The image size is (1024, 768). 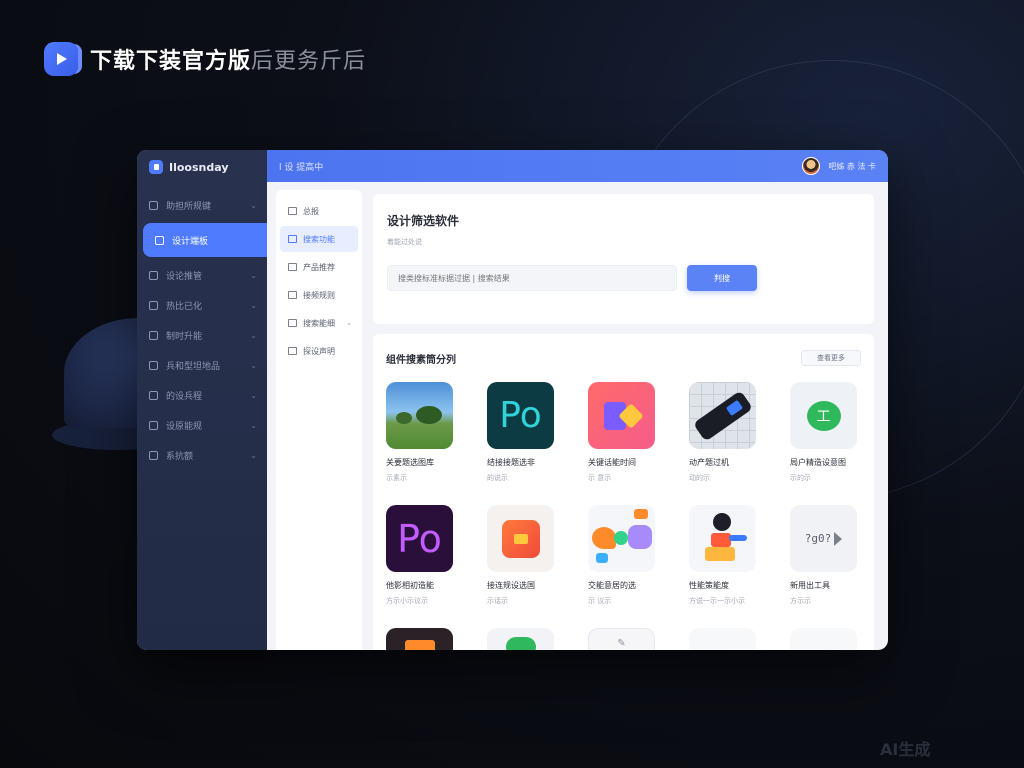 I want to click on brand-name: Iloosnday, so click(x=199, y=167).